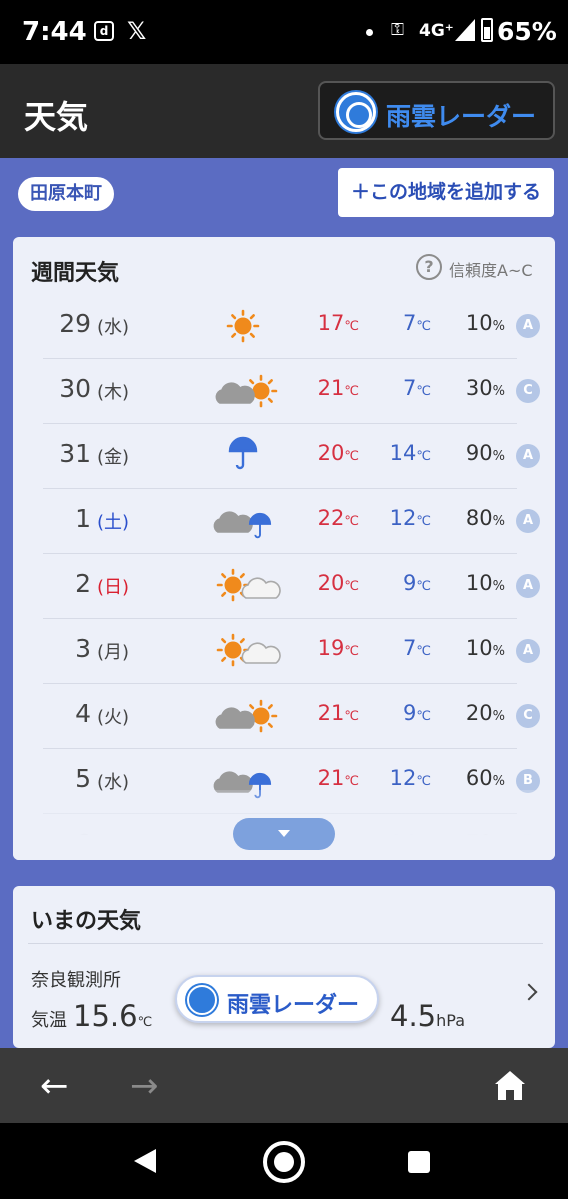 The width and height of the screenshot is (568, 1199). Describe the element at coordinates (491, 269) in the screenshot. I see `reliability-label: 信頼度A~C` at that location.